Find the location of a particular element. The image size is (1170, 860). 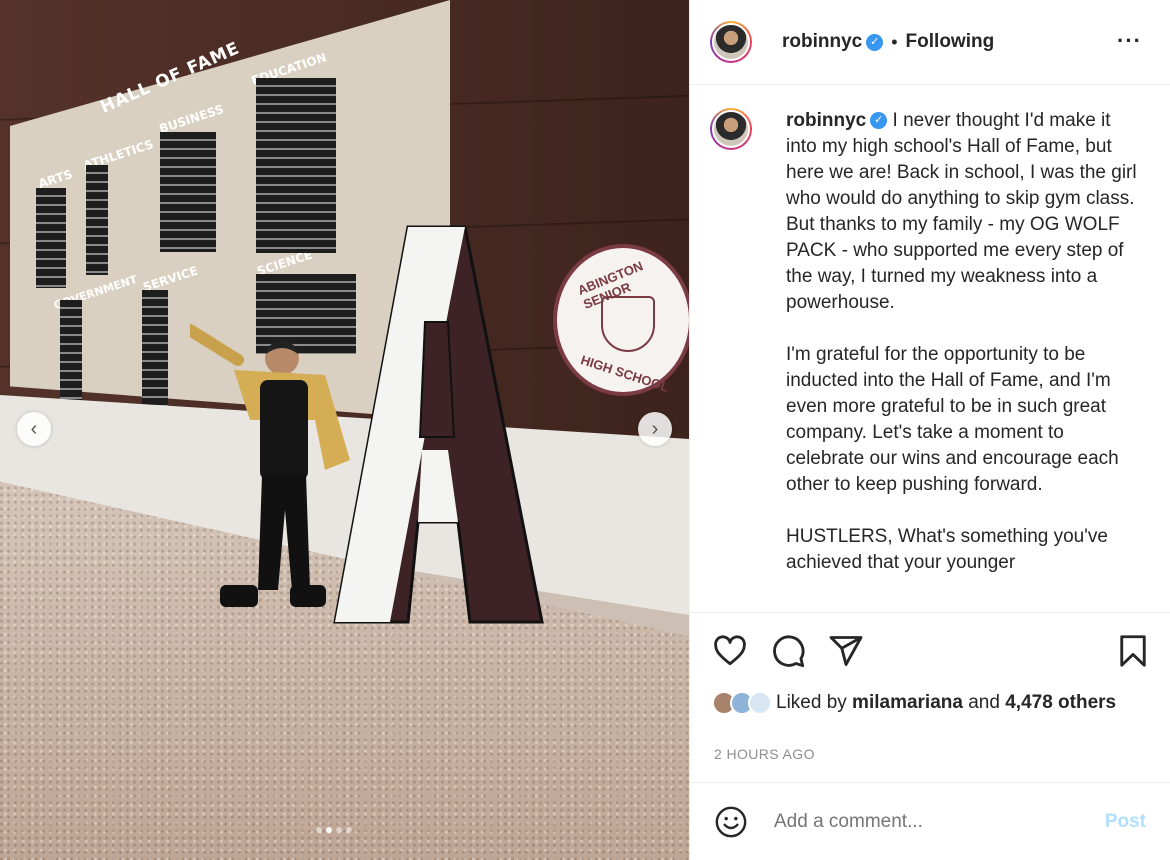

person-figure is located at coordinates (270, 465).